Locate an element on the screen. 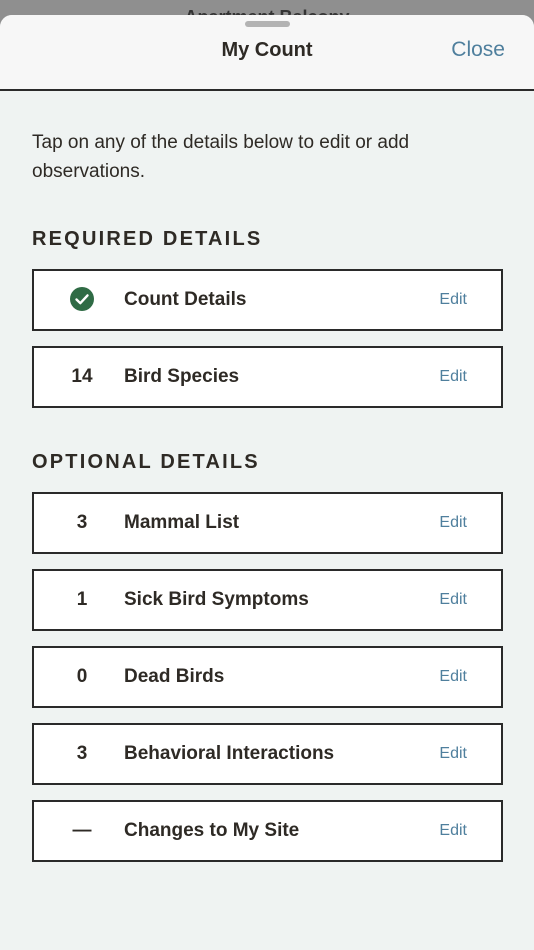 Image resolution: width=534 pixels, height=950 pixels. checkmark-circle-icon is located at coordinates (82, 299).